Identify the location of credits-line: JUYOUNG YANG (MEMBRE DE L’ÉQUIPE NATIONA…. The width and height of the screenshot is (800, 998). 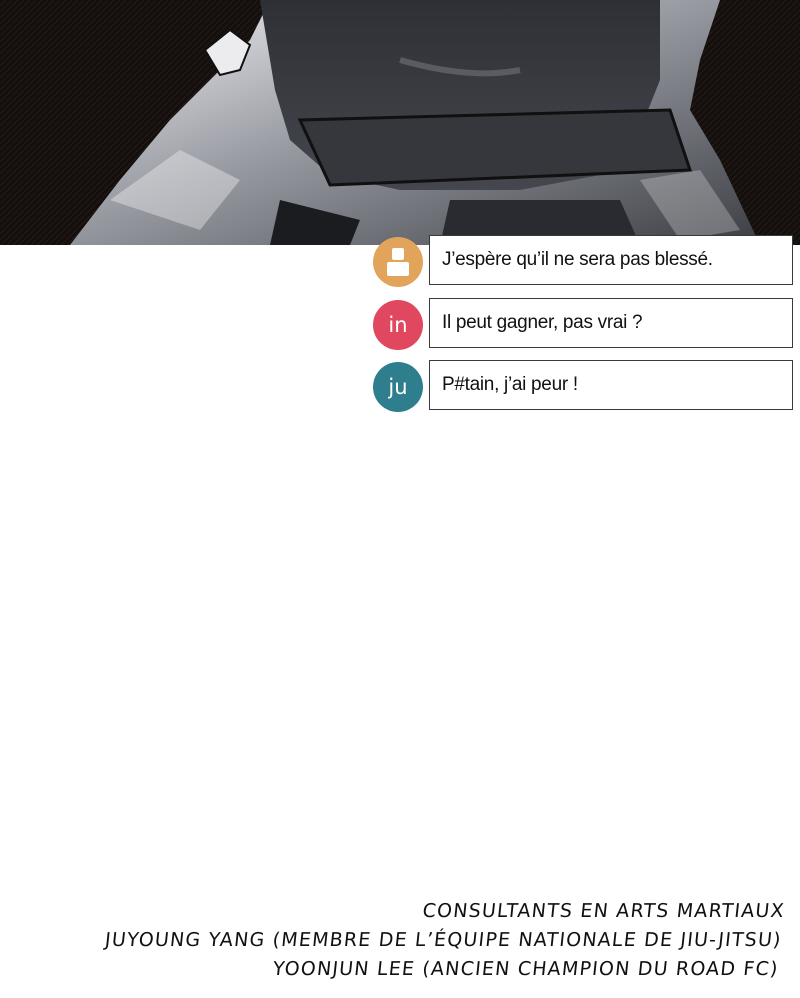
(444, 940).